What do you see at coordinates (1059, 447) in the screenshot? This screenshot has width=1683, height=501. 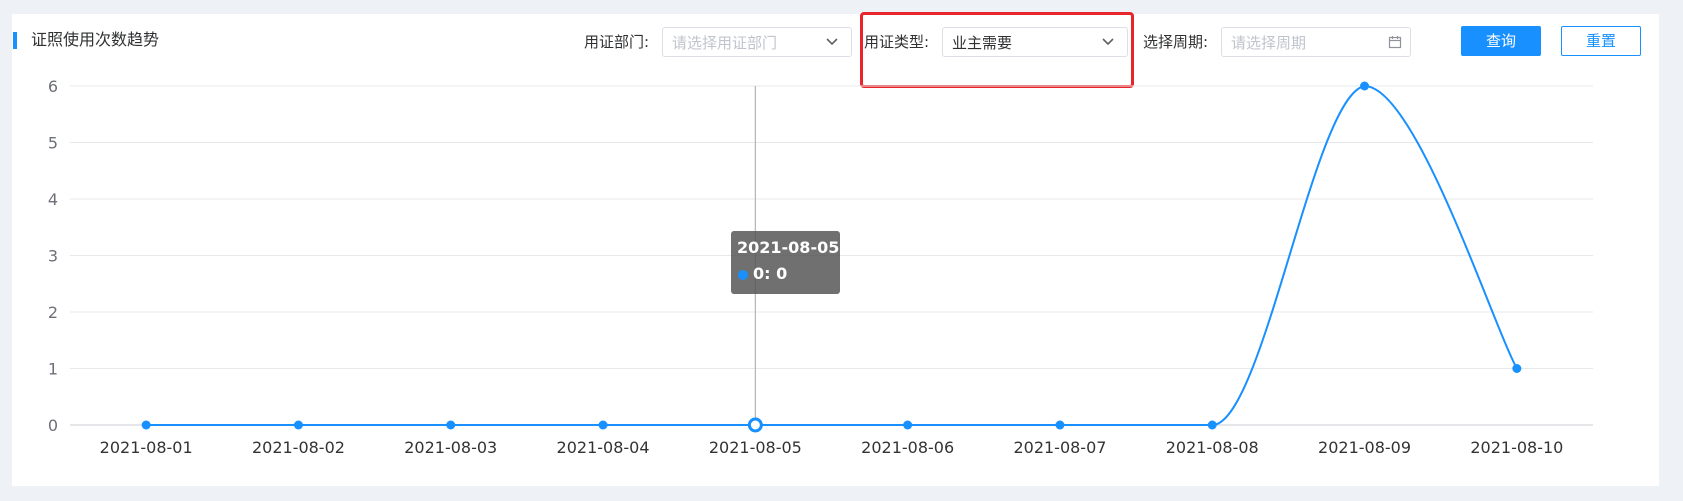 I see `x-tick-label: 2021-08-07` at bounding box center [1059, 447].